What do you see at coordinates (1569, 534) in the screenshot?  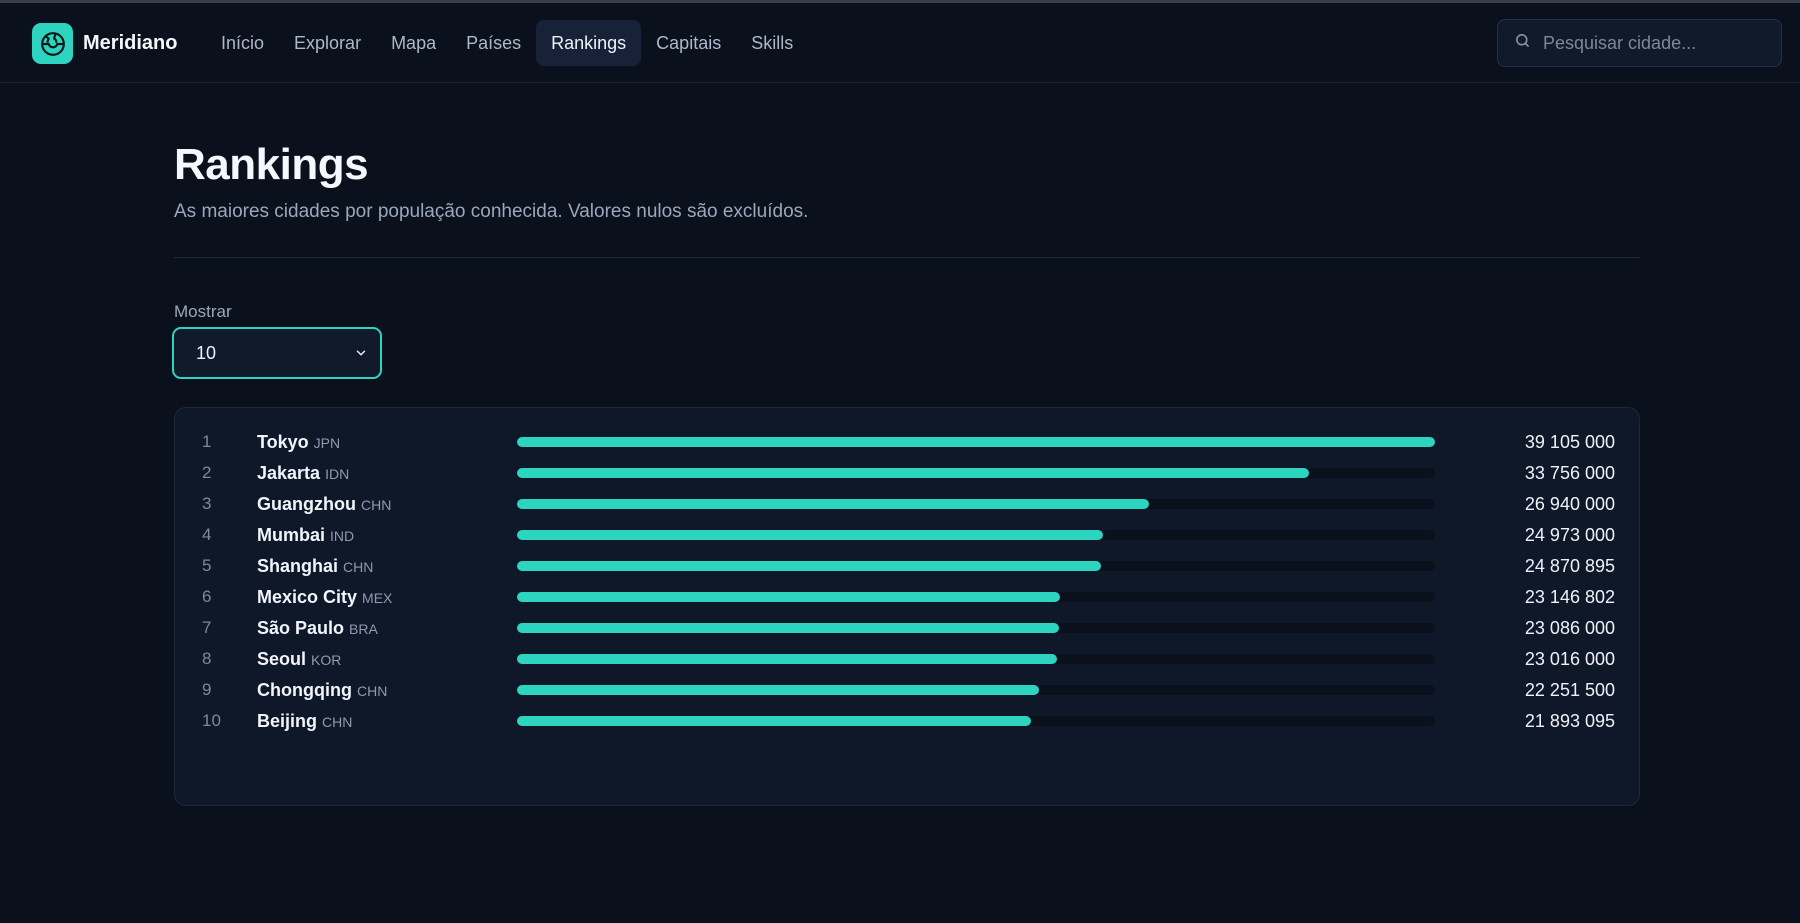 I see `population-value: 24 973 000` at bounding box center [1569, 534].